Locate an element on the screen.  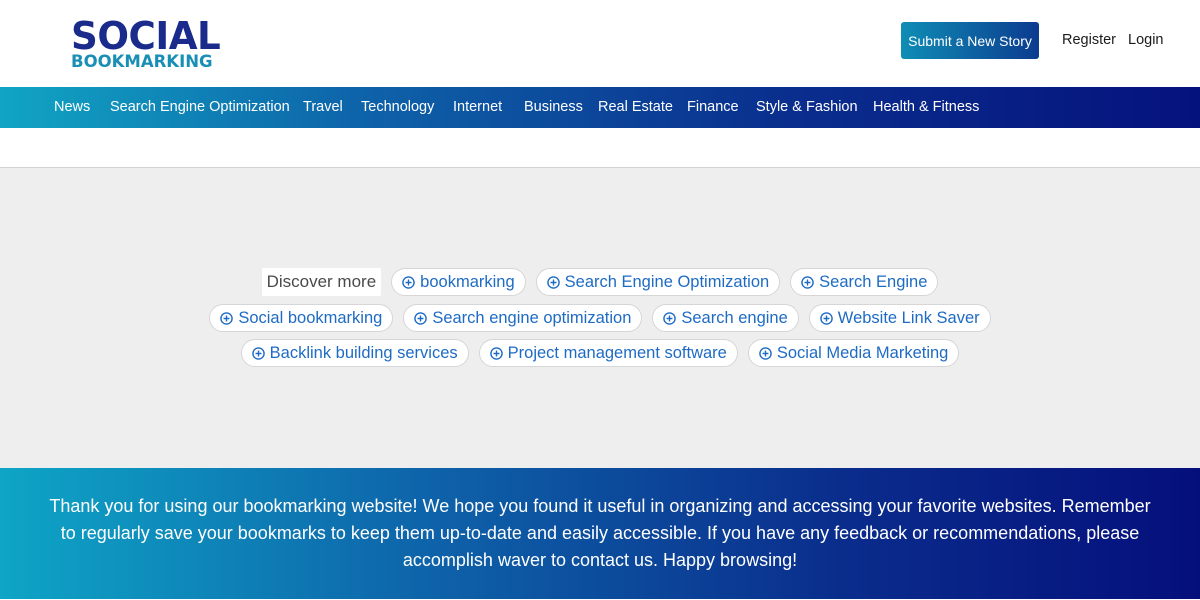
topic-chip-project-management: Project management software is located at coordinates (608, 353).